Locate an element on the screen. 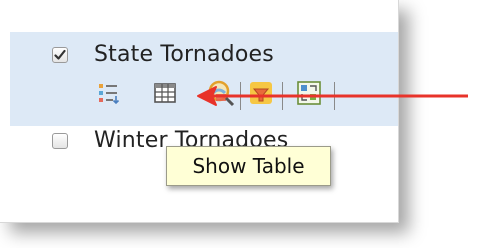 This screenshot has width=479, height=248. table-icon is located at coordinates (165, 93).